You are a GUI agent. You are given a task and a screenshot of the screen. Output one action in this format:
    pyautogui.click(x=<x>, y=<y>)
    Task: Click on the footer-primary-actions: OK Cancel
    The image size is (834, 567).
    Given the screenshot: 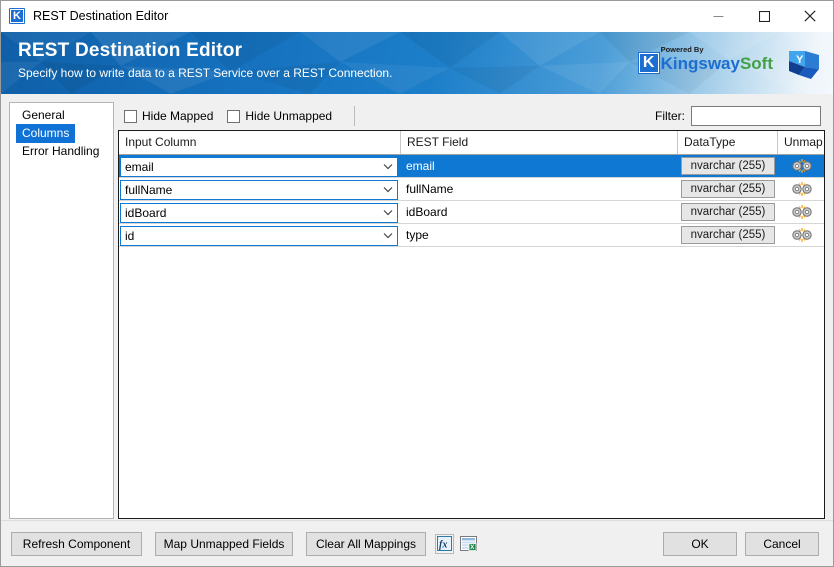 What is the action you would take?
    pyautogui.click(x=743, y=543)
    